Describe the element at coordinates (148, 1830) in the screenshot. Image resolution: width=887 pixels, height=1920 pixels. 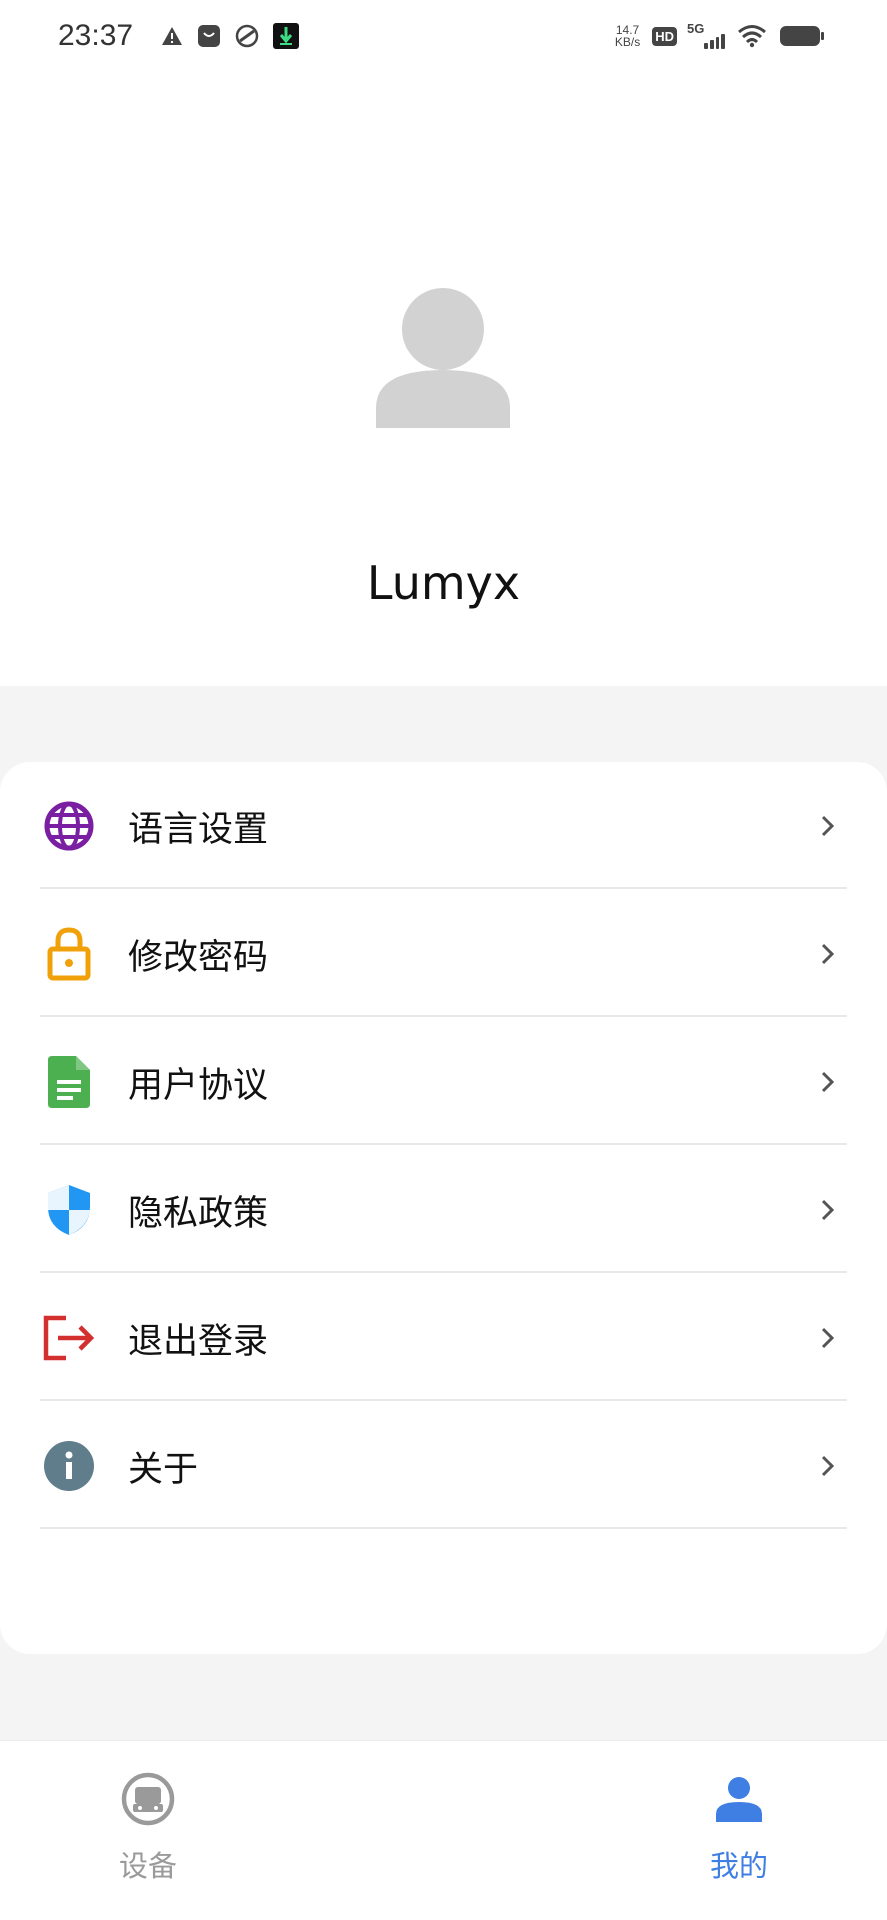
I see `tab-devices: 设备` at that location.